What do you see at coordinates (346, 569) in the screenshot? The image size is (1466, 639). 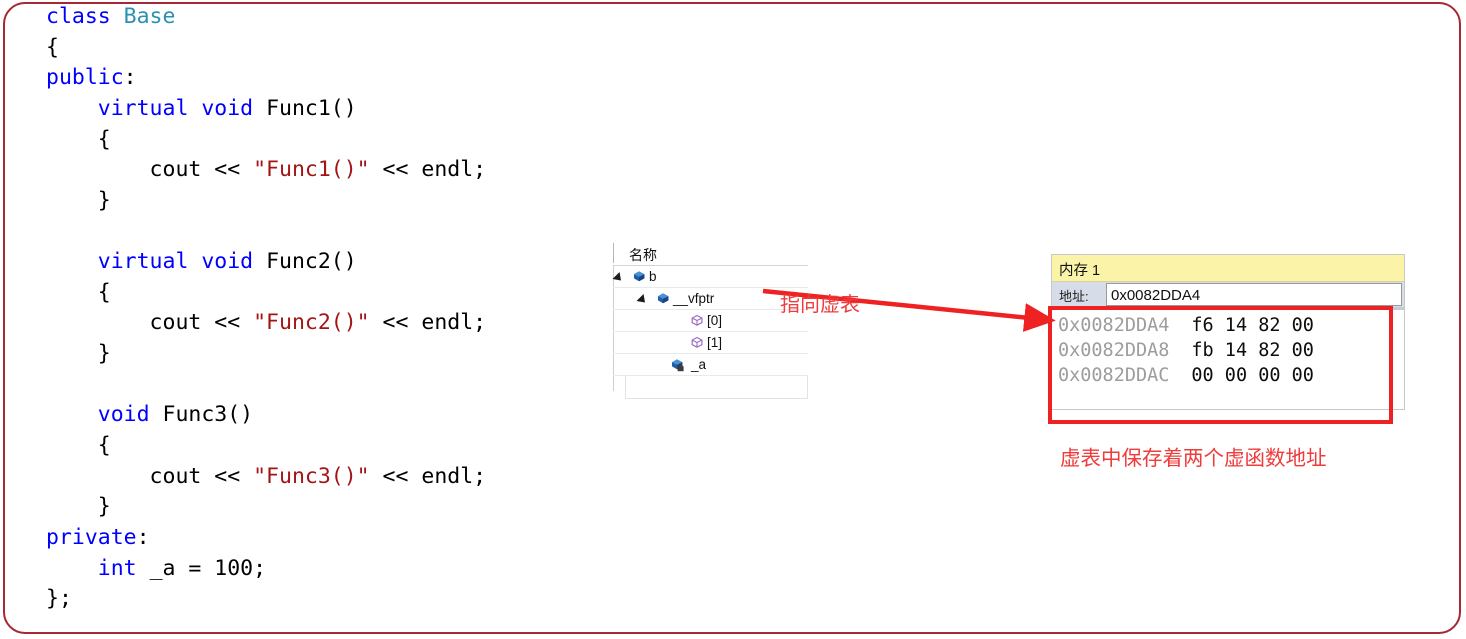 I see `code-line: int _a = 100;` at bounding box center [346, 569].